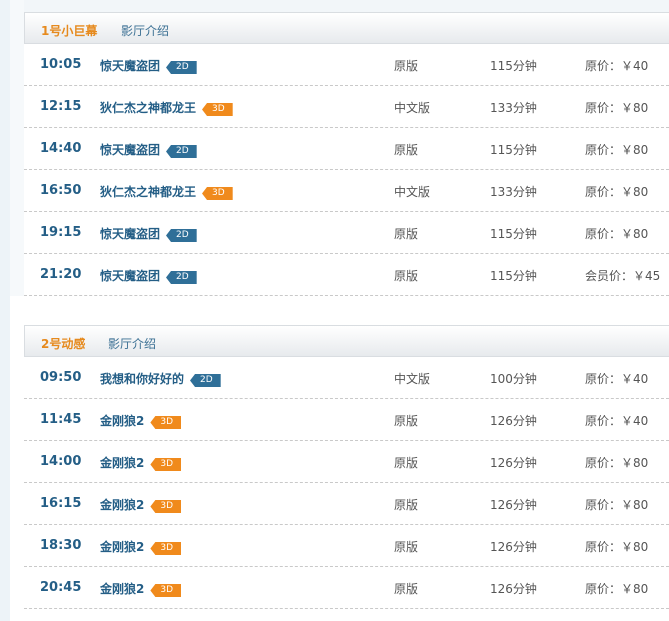 The width and height of the screenshot is (669, 621). I want to click on showing-time: 11:45, so click(60, 419).